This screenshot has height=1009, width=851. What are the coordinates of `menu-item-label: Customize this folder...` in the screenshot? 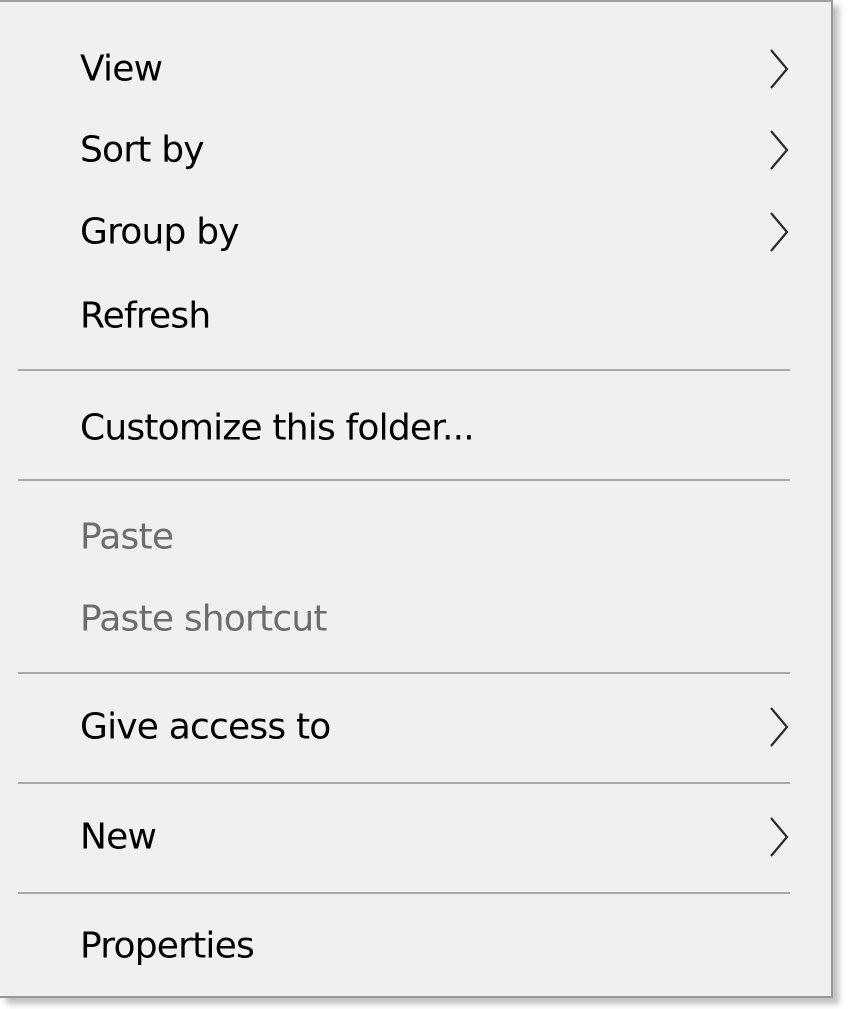 It's located at (277, 428).